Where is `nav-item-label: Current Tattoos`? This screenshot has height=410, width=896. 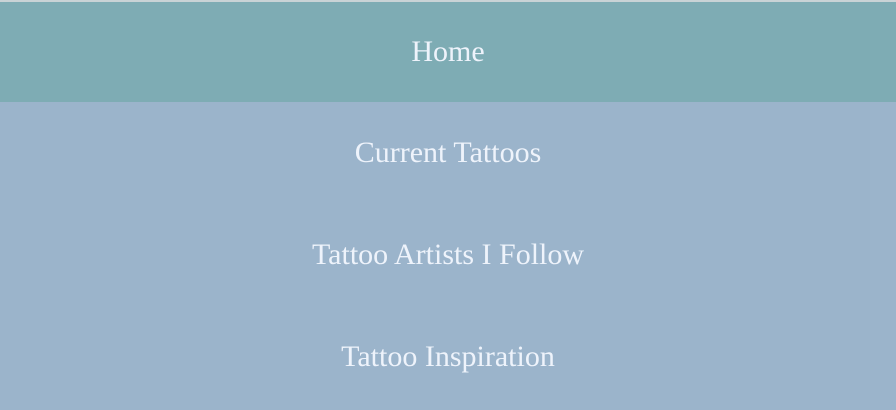
nav-item-label: Current Tattoos is located at coordinates (448, 152).